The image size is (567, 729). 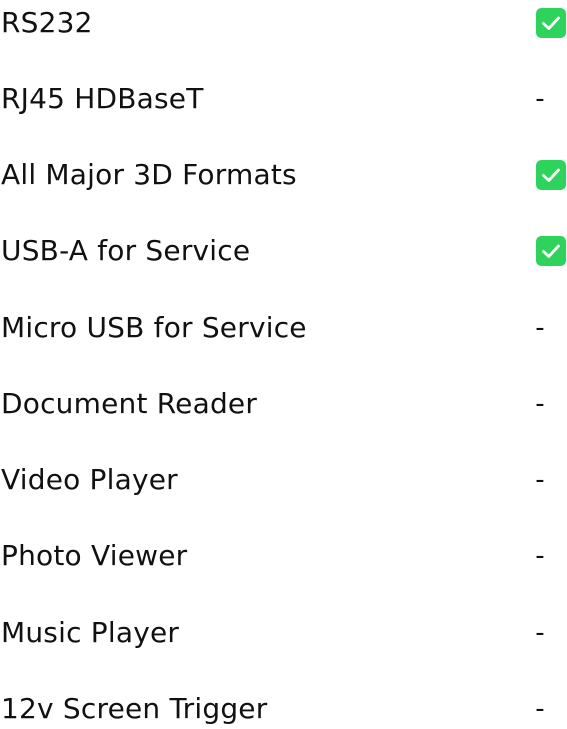 What do you see at coordinates (134, 708) in the screenshot?
I see `feature-label: 12v Screen Trigger` at bounding box center [134, 708].